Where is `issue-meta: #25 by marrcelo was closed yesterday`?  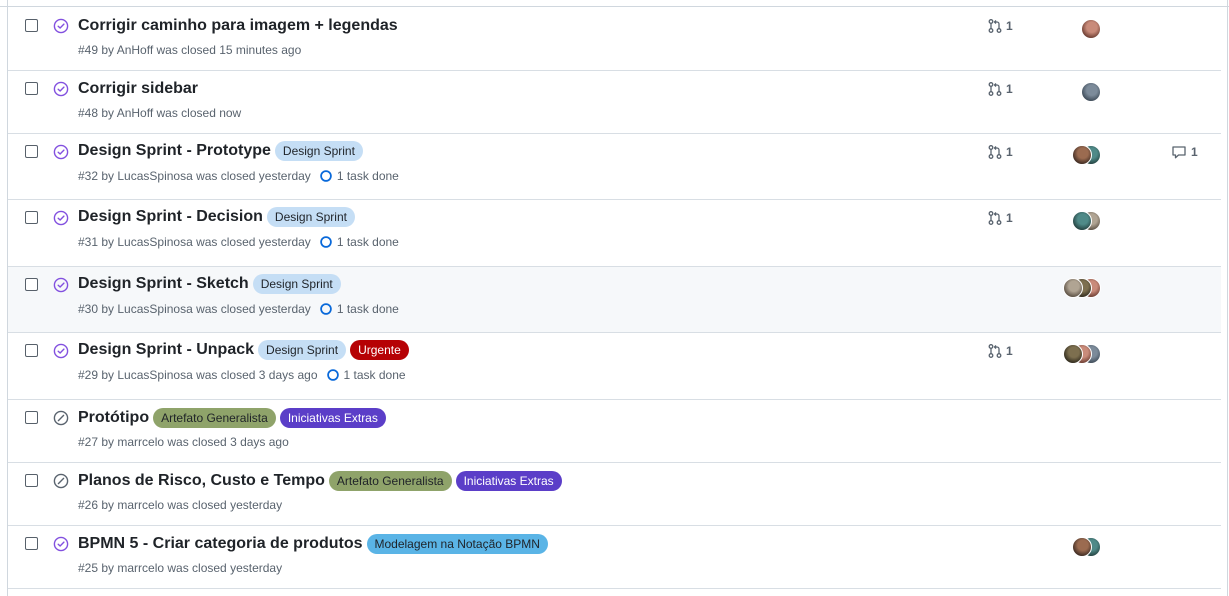 issue-meta: #25 by marrcelo was closed yesterday is located at coordinates (180, 568).